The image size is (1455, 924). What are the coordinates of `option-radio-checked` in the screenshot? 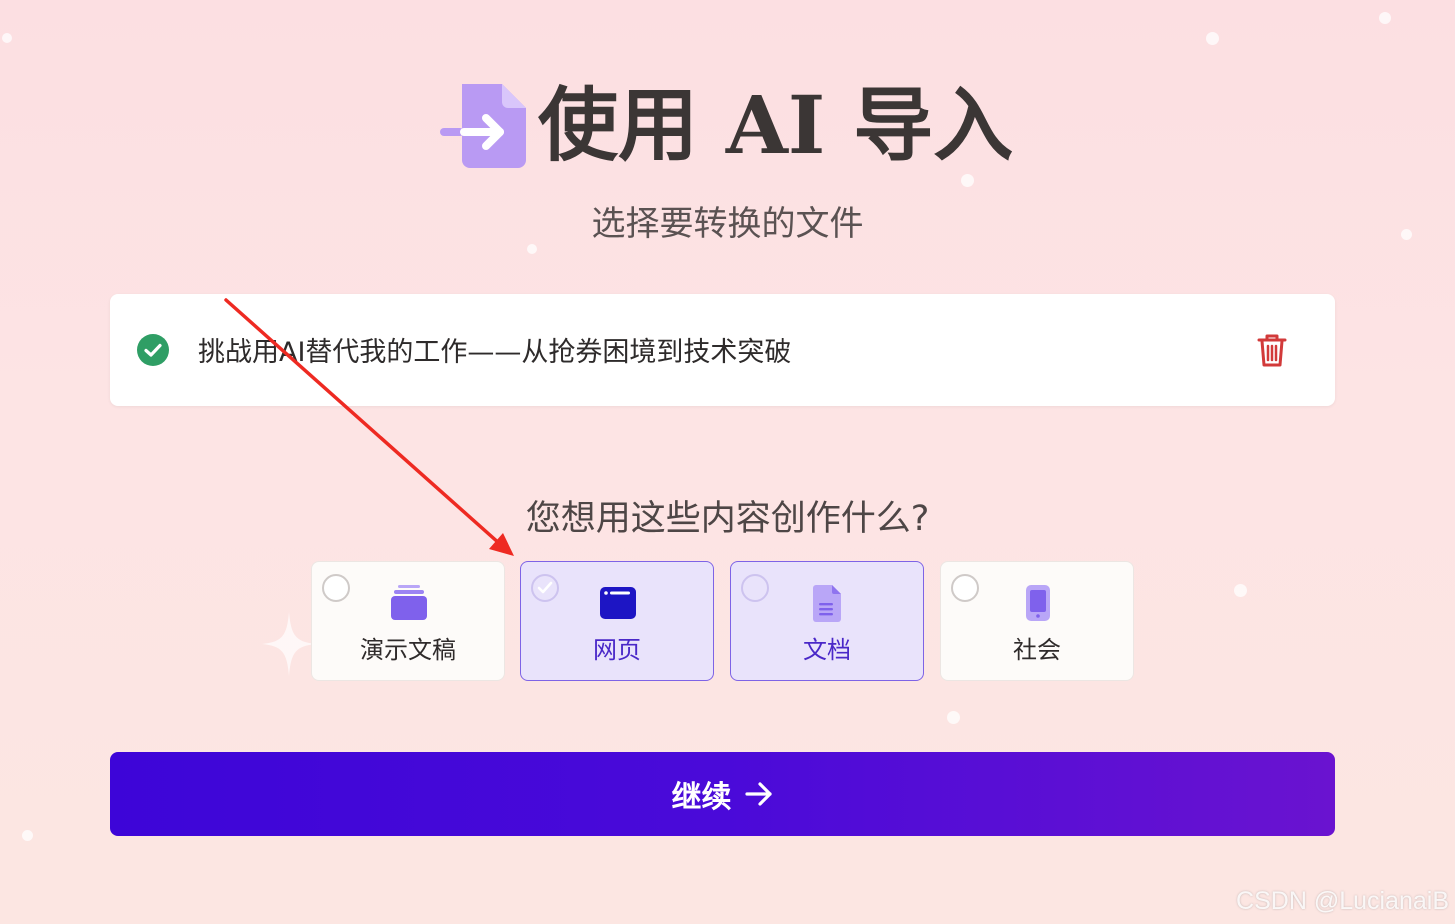 It's located at (545, 588).